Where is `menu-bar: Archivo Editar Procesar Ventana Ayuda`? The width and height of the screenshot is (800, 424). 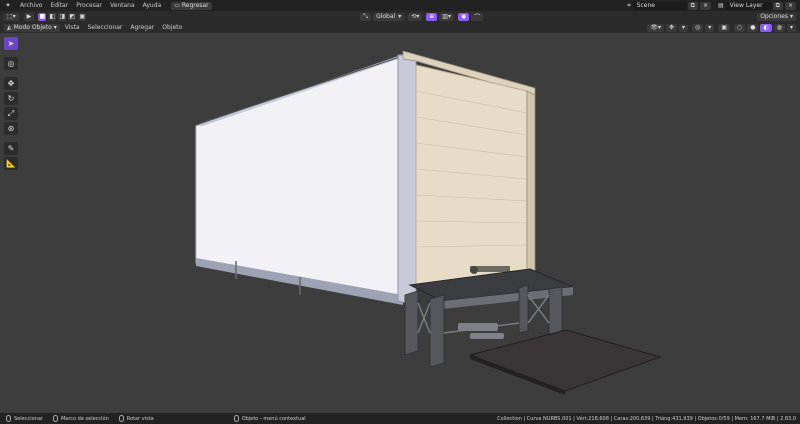 menu-bar: Archivo Editar Procesar Ventana Ayuda is located at coordinates (90, 5).